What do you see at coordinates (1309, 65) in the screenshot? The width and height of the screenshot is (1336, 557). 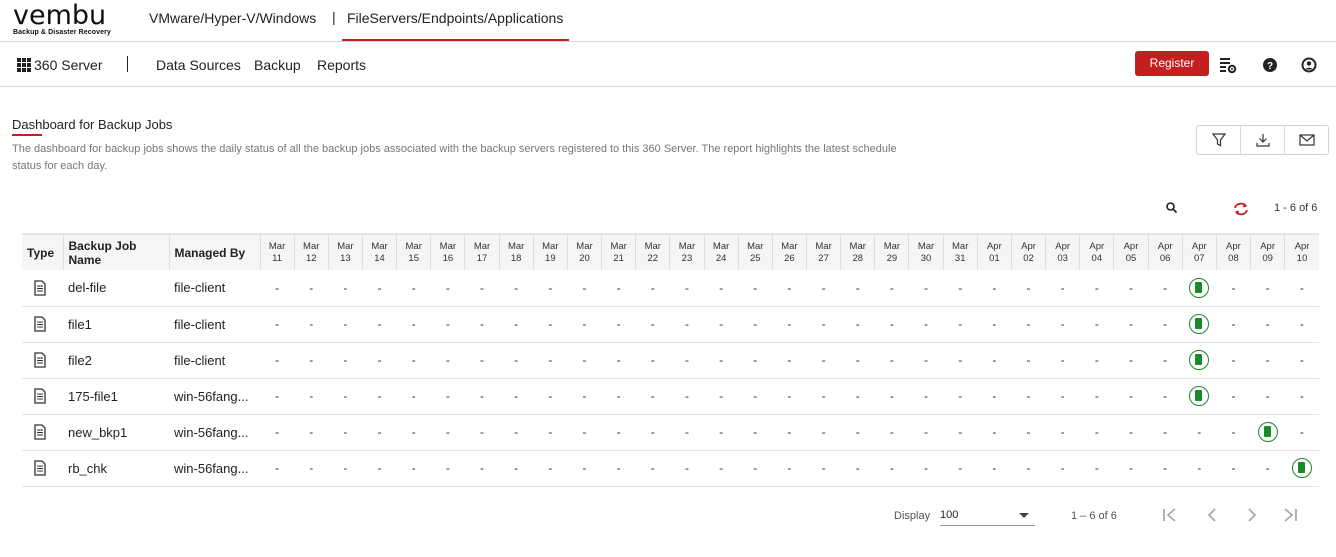 I see `user-icon` at bounding box center [1309, 65].